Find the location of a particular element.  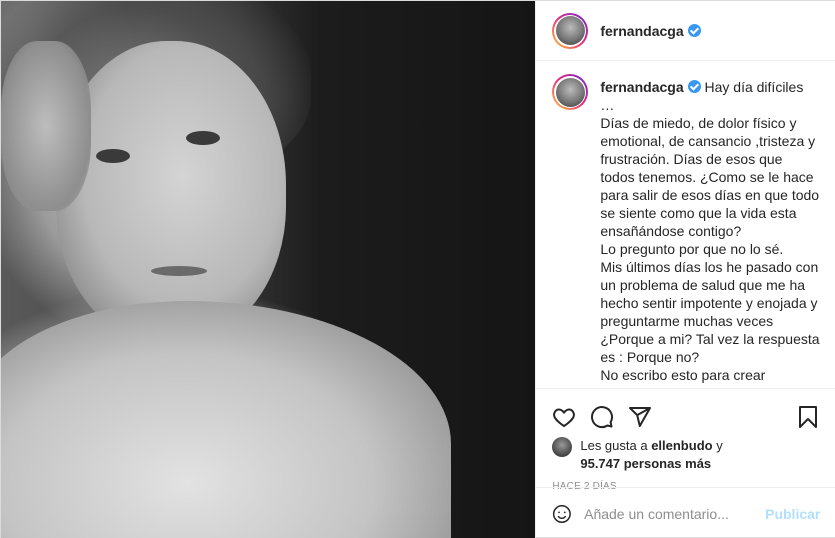

post-header: fernandacga is located at coordinates (685, 31).